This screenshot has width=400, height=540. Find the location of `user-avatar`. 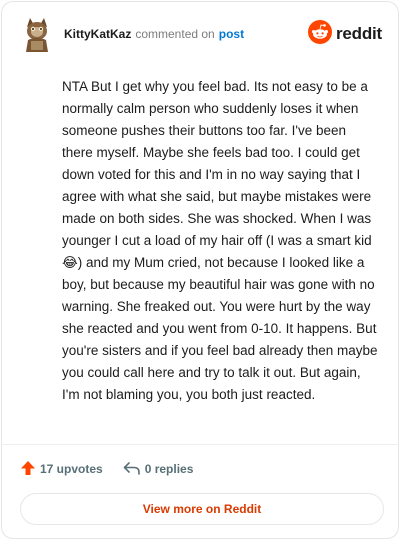

user-avatar is located at coordinates (37, 34).